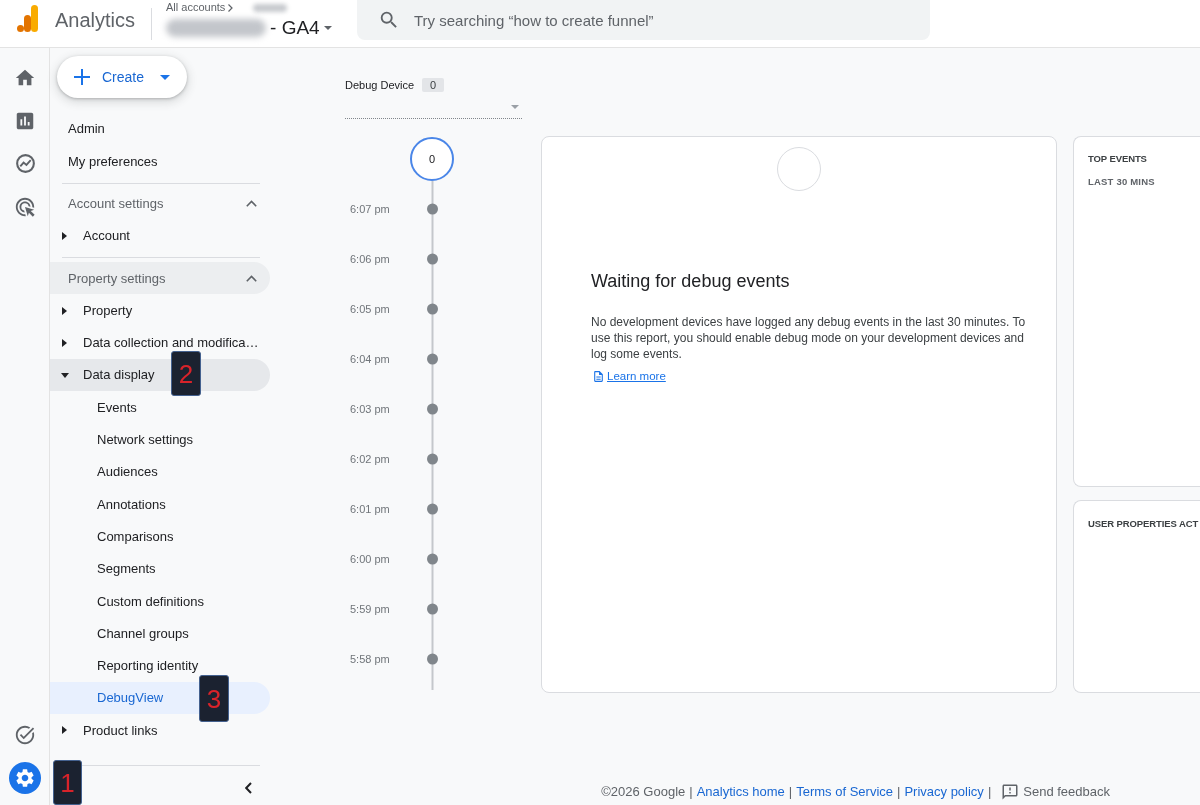  Describe the element at coordinates (82, 77) in the screenshot. I see `plus-icon` at that location.